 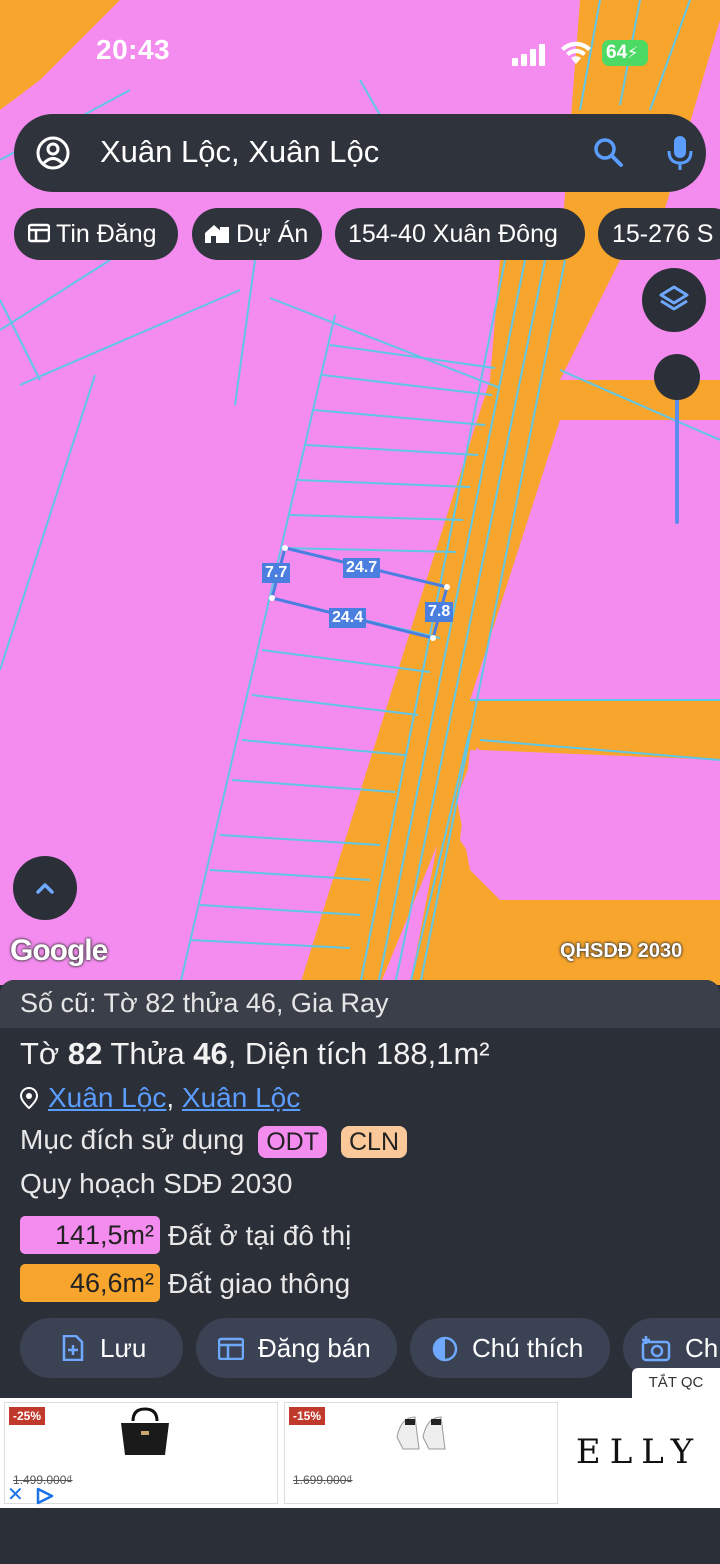 What do you see at coordinates (29, 1097) in the screenshot?
I see `location-pin-icon` at bounding box center [29, 1097].